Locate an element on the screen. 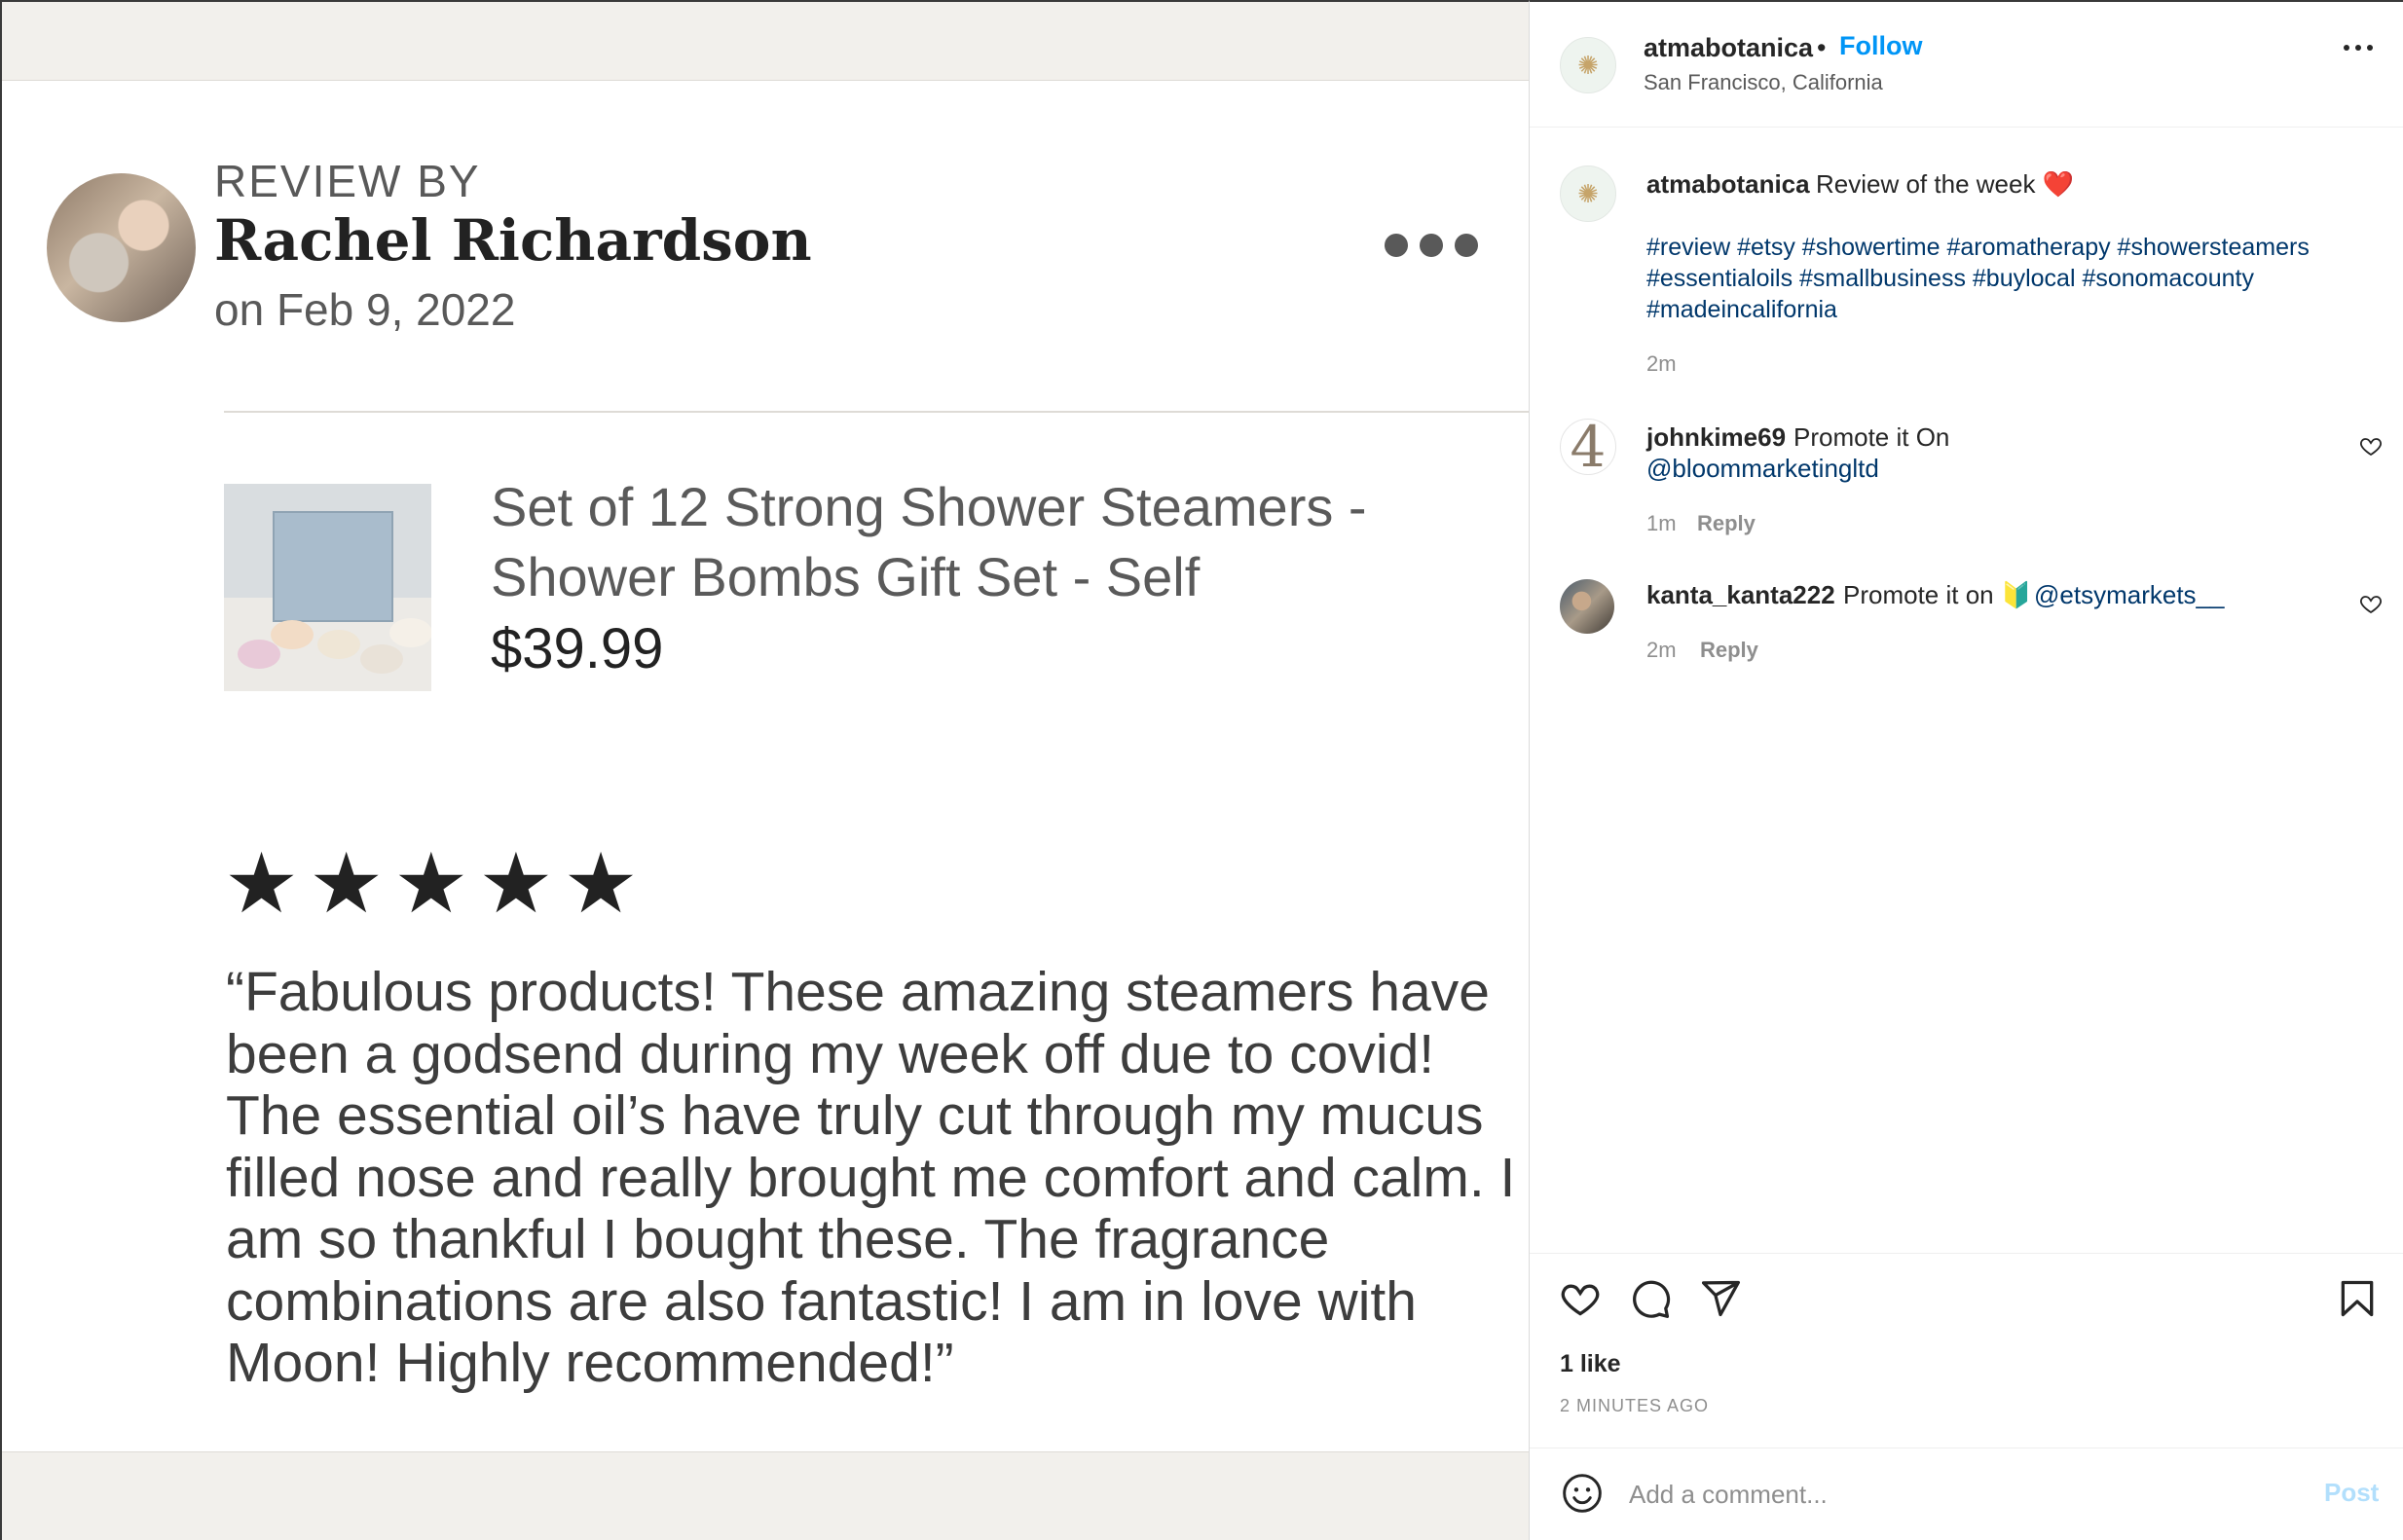  heart-icon is located at coordinates (1580, 1298).